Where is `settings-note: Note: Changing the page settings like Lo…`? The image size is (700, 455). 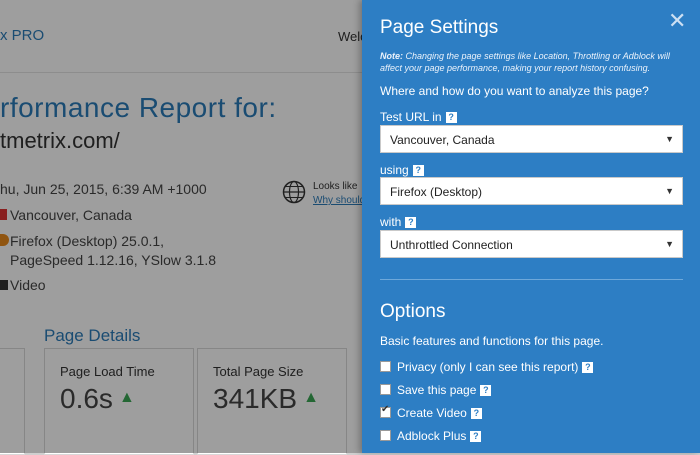
settings-note: Note: Changing the page settings like Lo… is located at coordinates (532, 62).